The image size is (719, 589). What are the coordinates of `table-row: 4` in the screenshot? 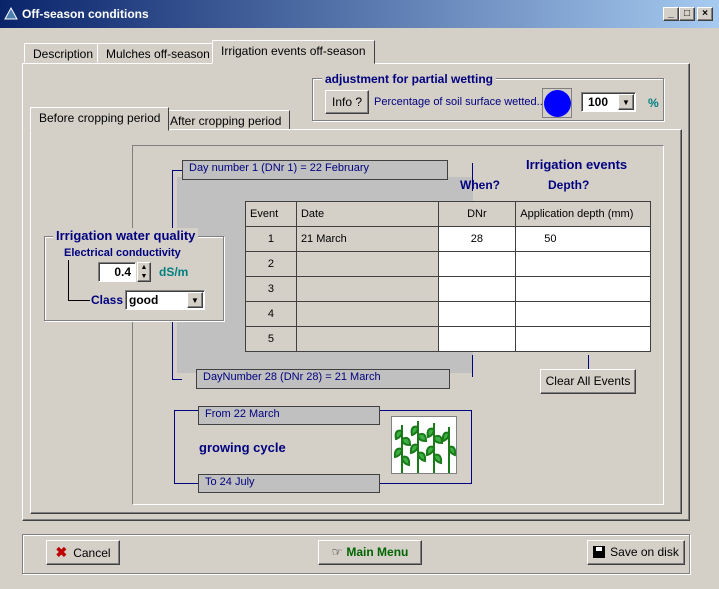 It's located at (448, 314).